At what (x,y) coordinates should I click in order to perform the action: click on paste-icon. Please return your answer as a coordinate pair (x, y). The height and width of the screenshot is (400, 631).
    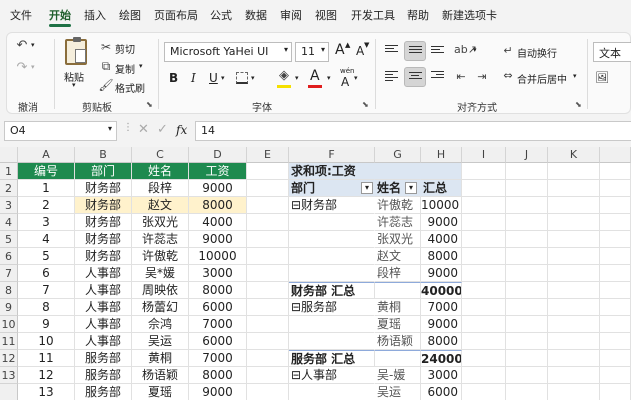
    Looking at the image, I should click on (76, 51).